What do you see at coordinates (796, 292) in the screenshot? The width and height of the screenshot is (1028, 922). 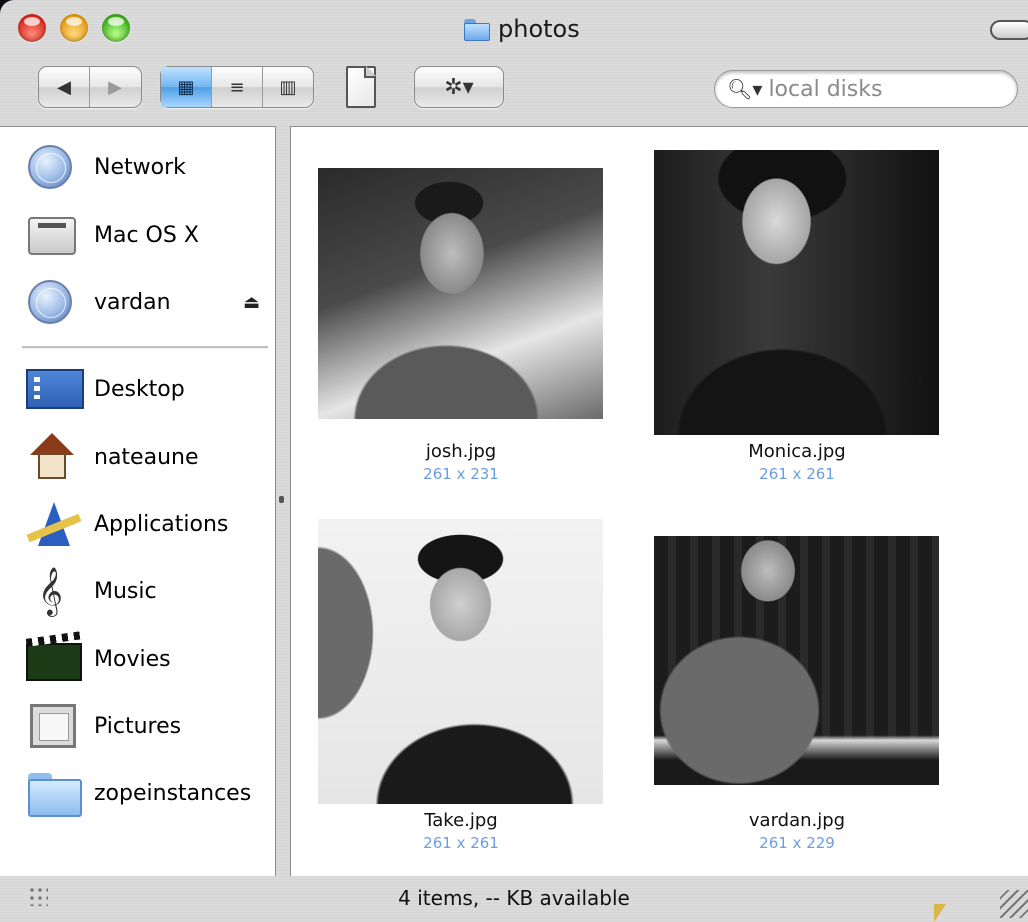 I see `file-thumbnail-monica` at bounding box center [796, 292].